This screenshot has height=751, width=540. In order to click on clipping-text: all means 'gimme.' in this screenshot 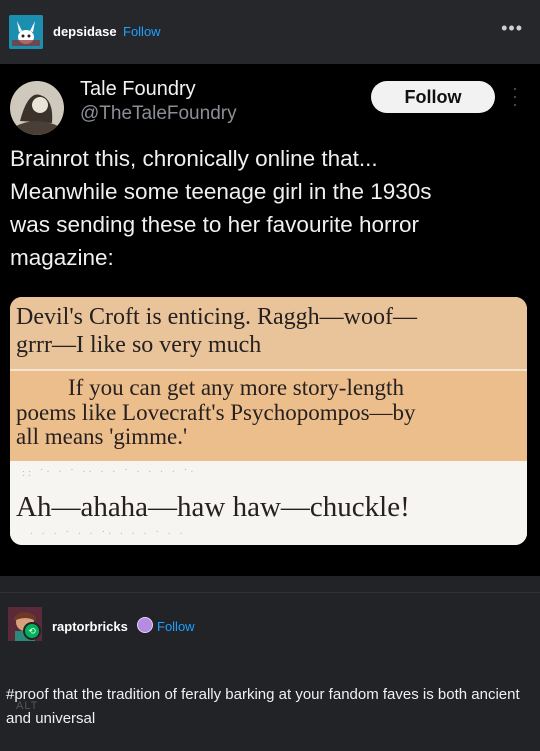, I will do `click(102, 436)`.